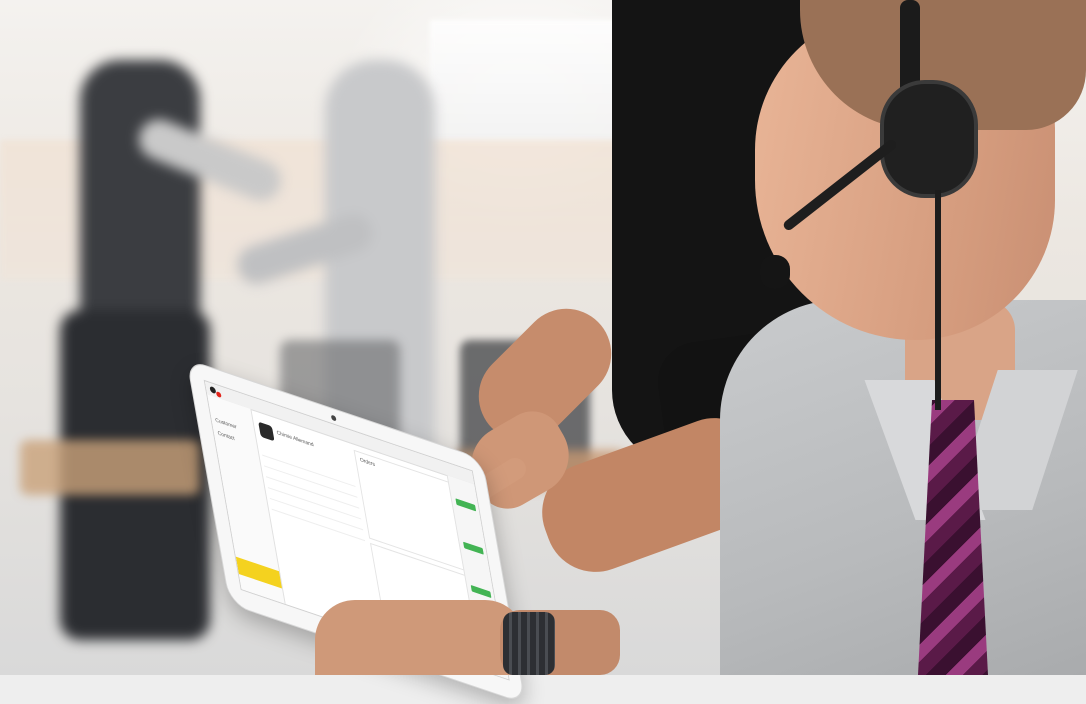  Describe the element at coordinates (140, 190) in the screenshot. I see `walker-torso` at that location.